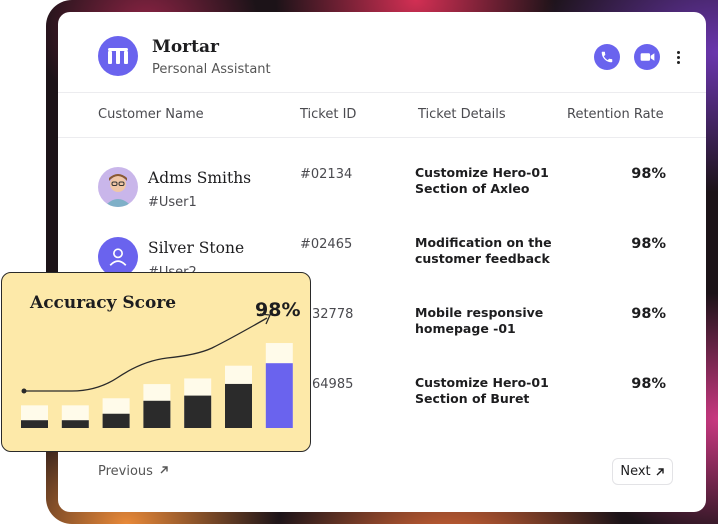  I want to click on app-logo-icon, so click(118, 56).